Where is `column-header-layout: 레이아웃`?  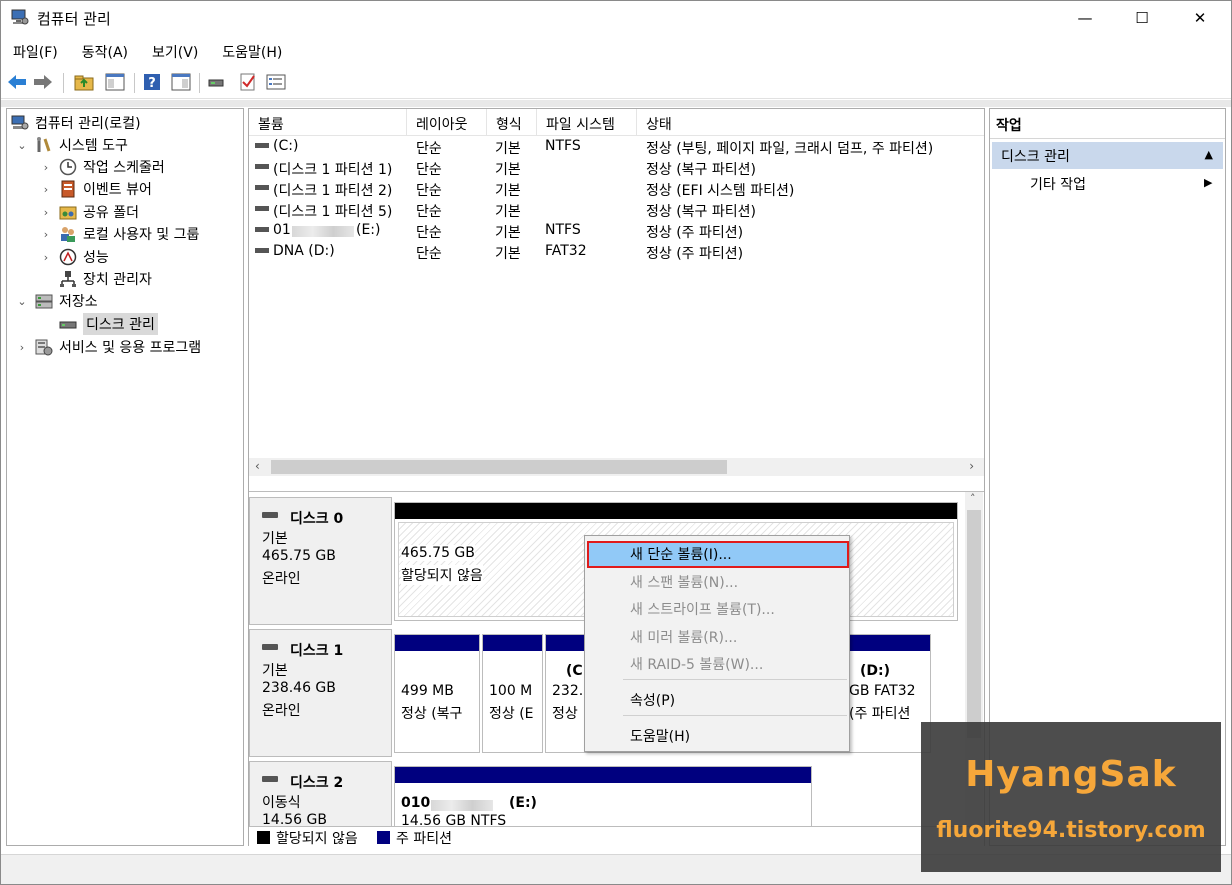
column-header-layout: 레이아웃 is located at coordinates (447, 122).